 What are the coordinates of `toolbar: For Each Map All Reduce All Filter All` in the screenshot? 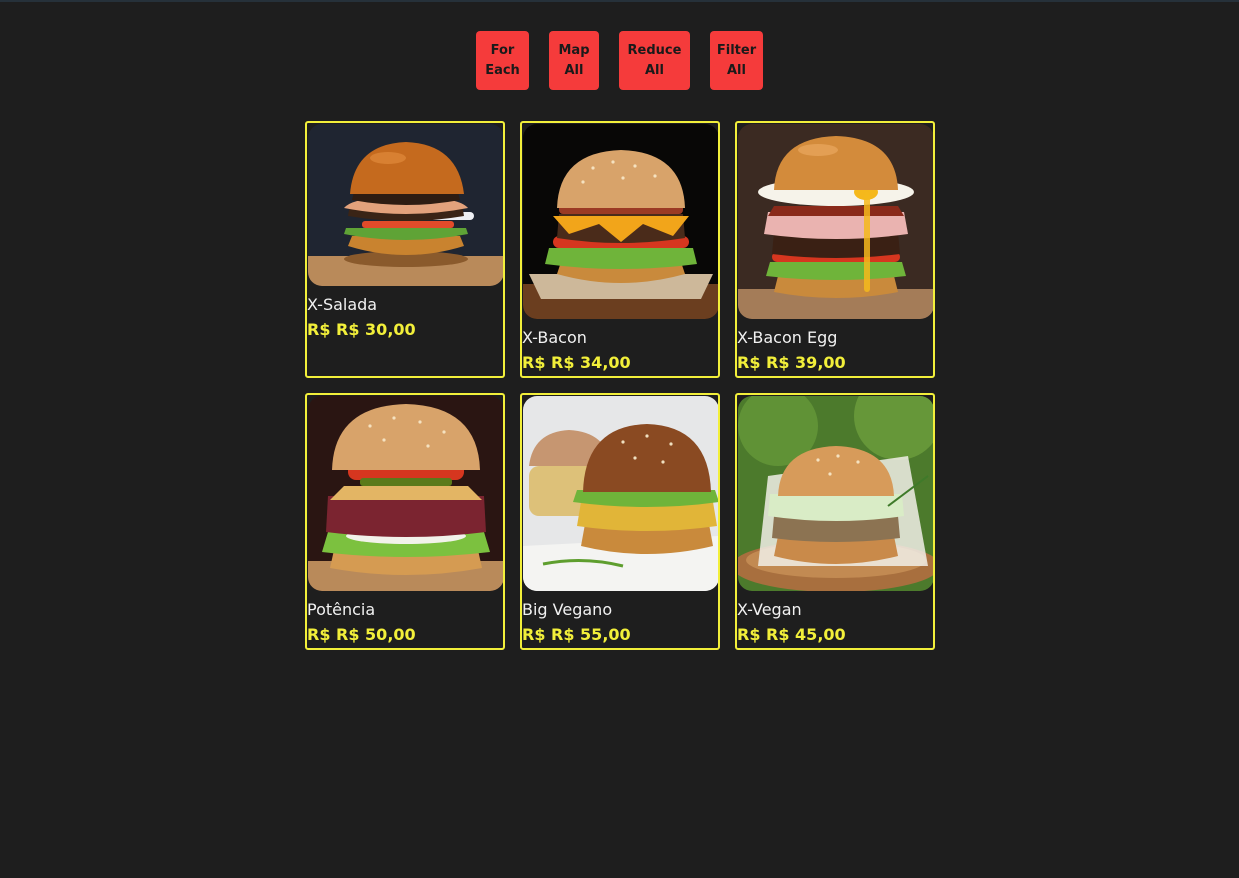 It's located at (619, 61).